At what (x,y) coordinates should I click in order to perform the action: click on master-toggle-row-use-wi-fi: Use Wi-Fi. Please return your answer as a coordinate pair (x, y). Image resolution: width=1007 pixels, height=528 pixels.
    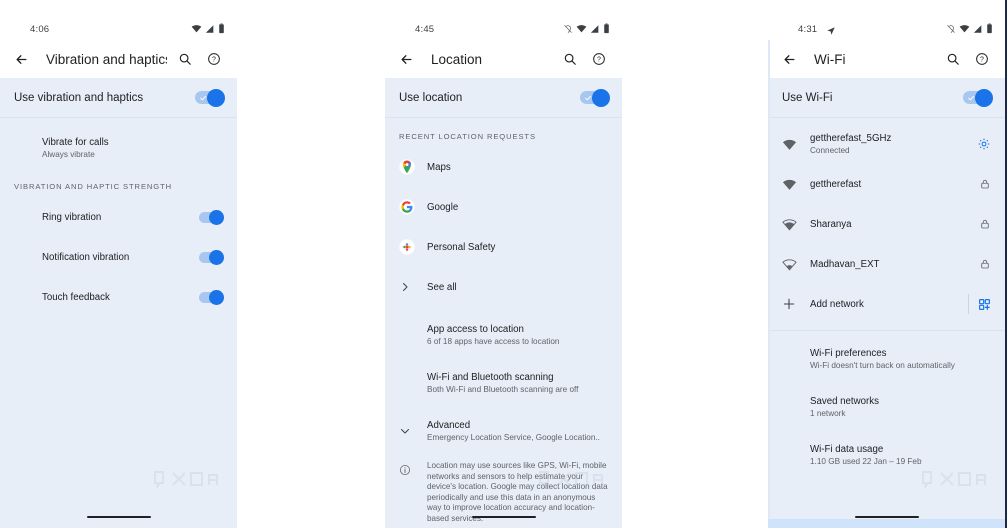
    Looking at the image, I should click on (886, 98).